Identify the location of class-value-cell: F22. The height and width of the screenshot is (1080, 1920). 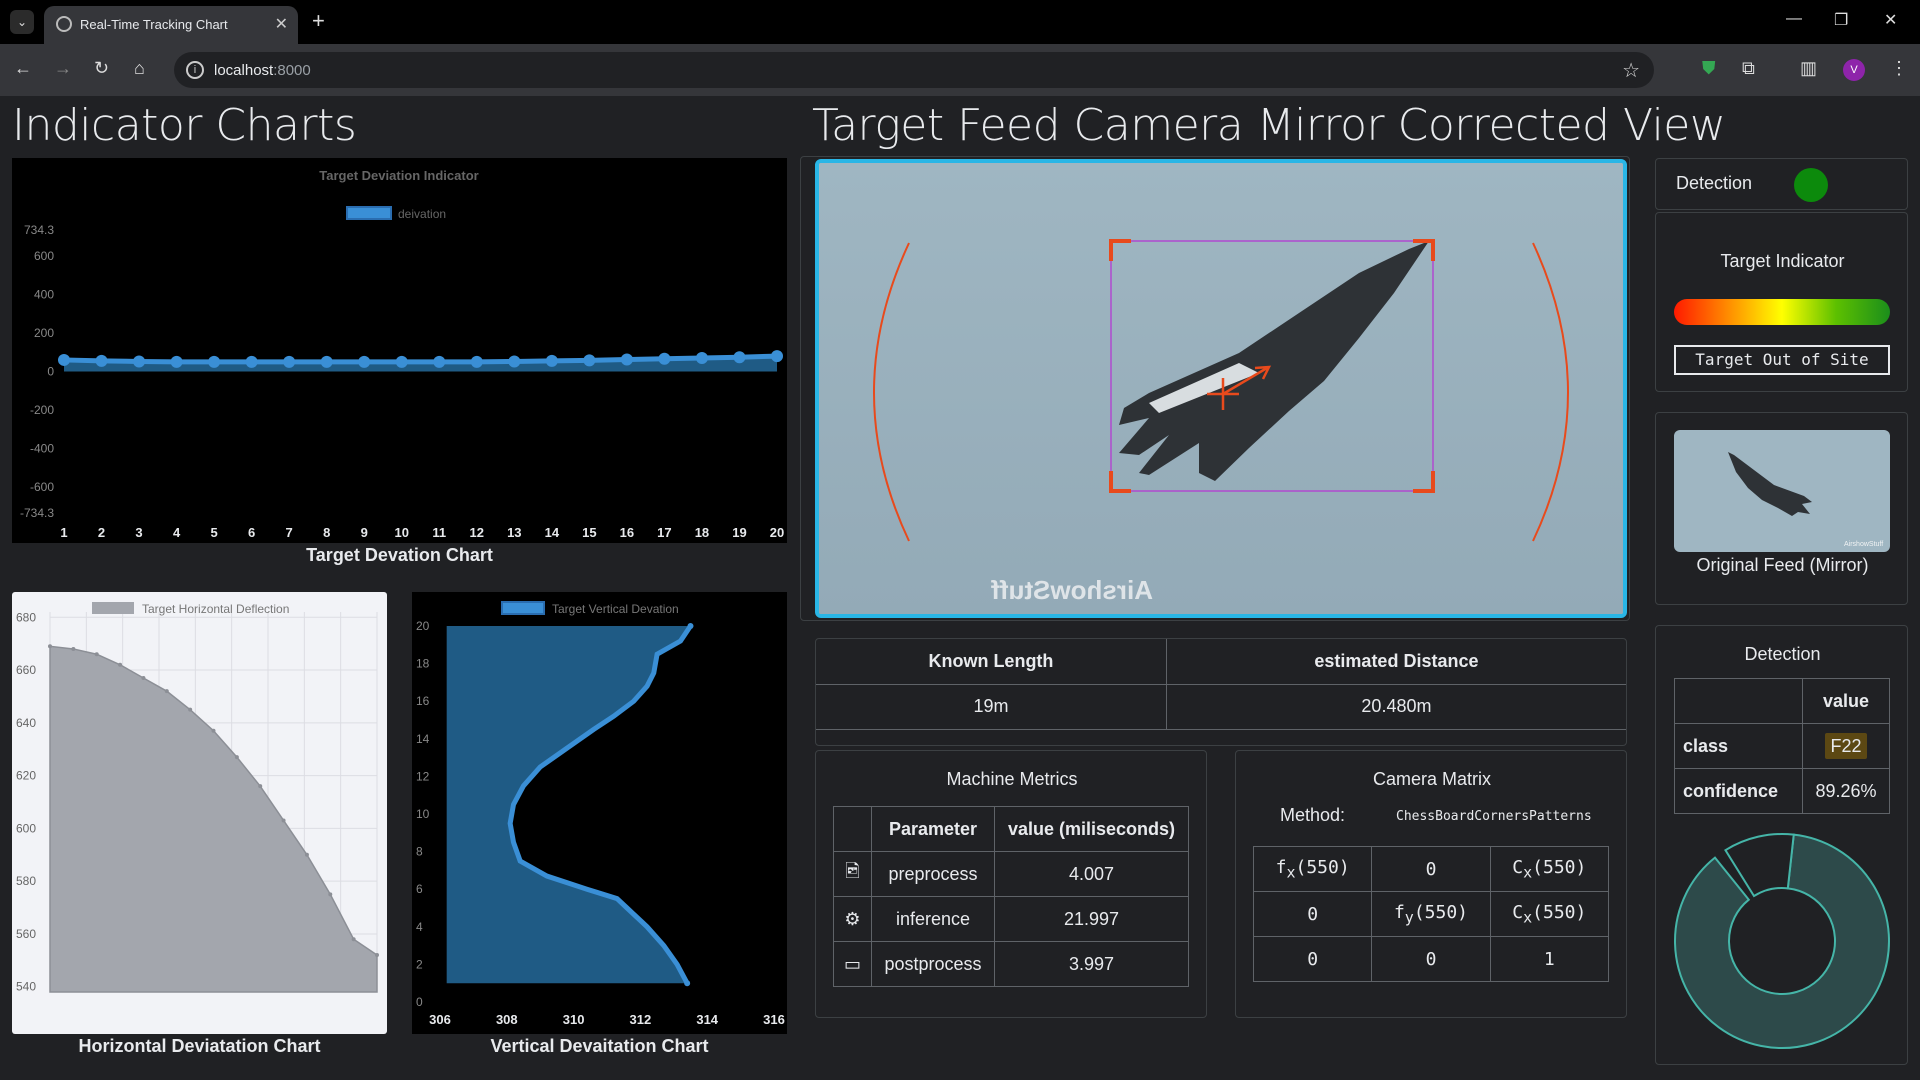
(1846, 746).